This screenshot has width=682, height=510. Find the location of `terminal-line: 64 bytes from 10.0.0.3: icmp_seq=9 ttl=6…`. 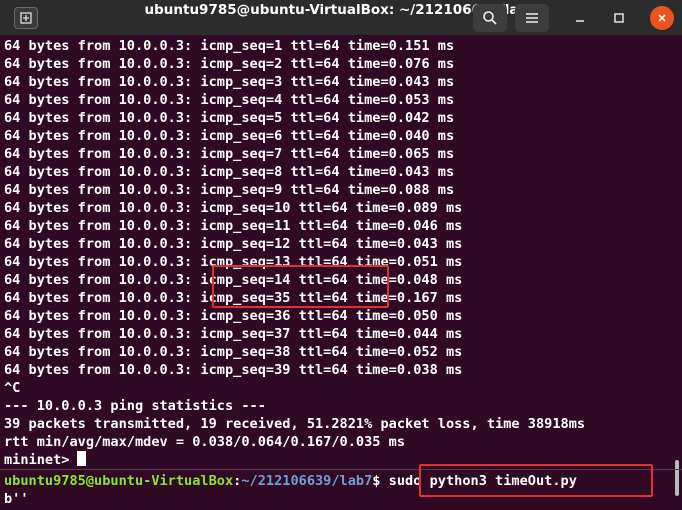

terminal-line: 64 bytes from 10.0.0.3: icmp_seq=9 ttl=6… is located at coordinates (229, 190).